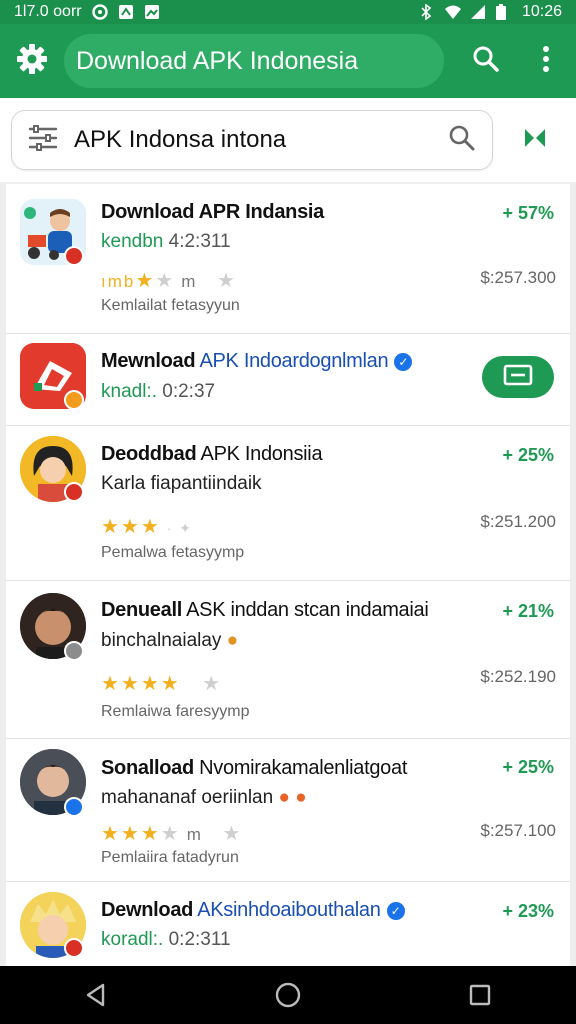  I want to click on app-subtitle: mahananaf oeriinlan ● ●, so click(204, 797).